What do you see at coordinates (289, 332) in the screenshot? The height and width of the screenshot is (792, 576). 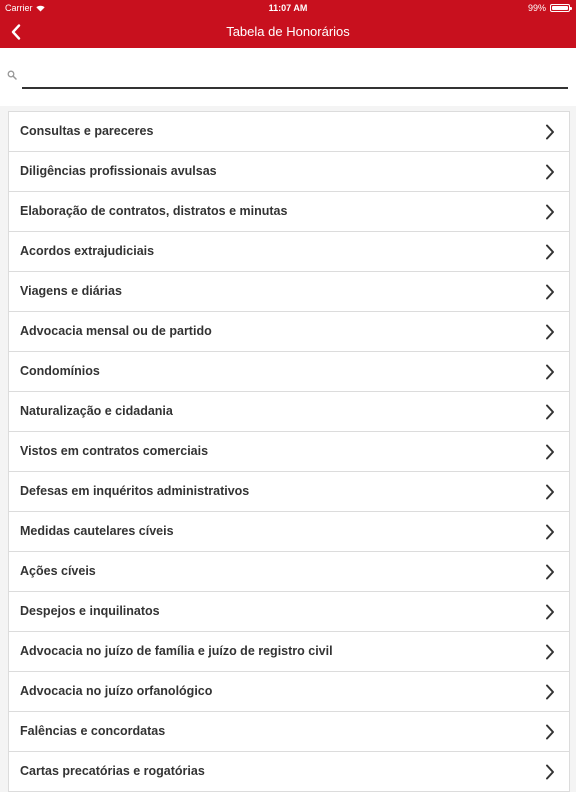 I see `list-item: Advocacia mensal ou de partido` at bounding box center [289, 332].